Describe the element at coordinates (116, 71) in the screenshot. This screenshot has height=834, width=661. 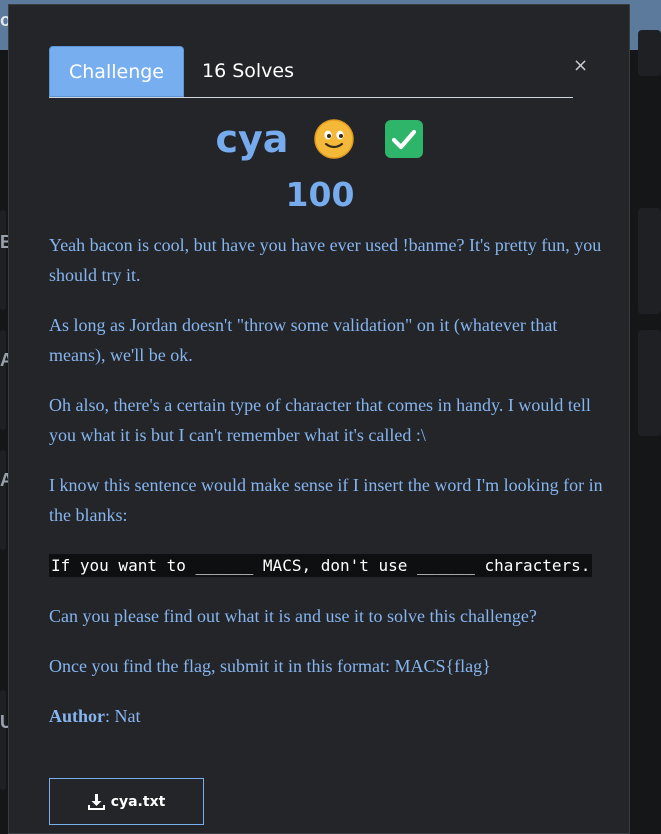
I see `tab-challenge: Challenge` at that location.